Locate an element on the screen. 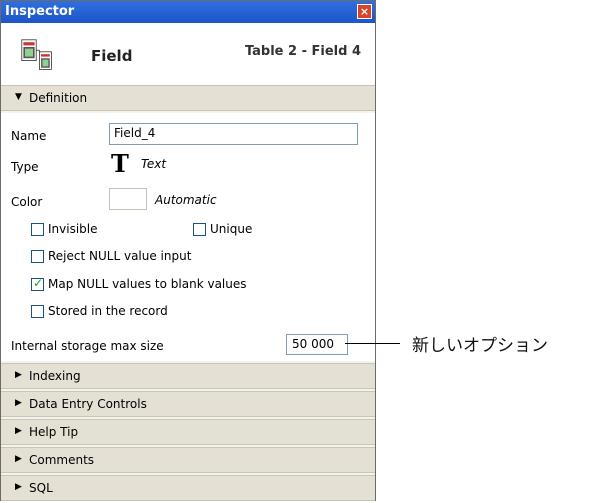  window-title: Inspector is located at coordinates (40, 11).